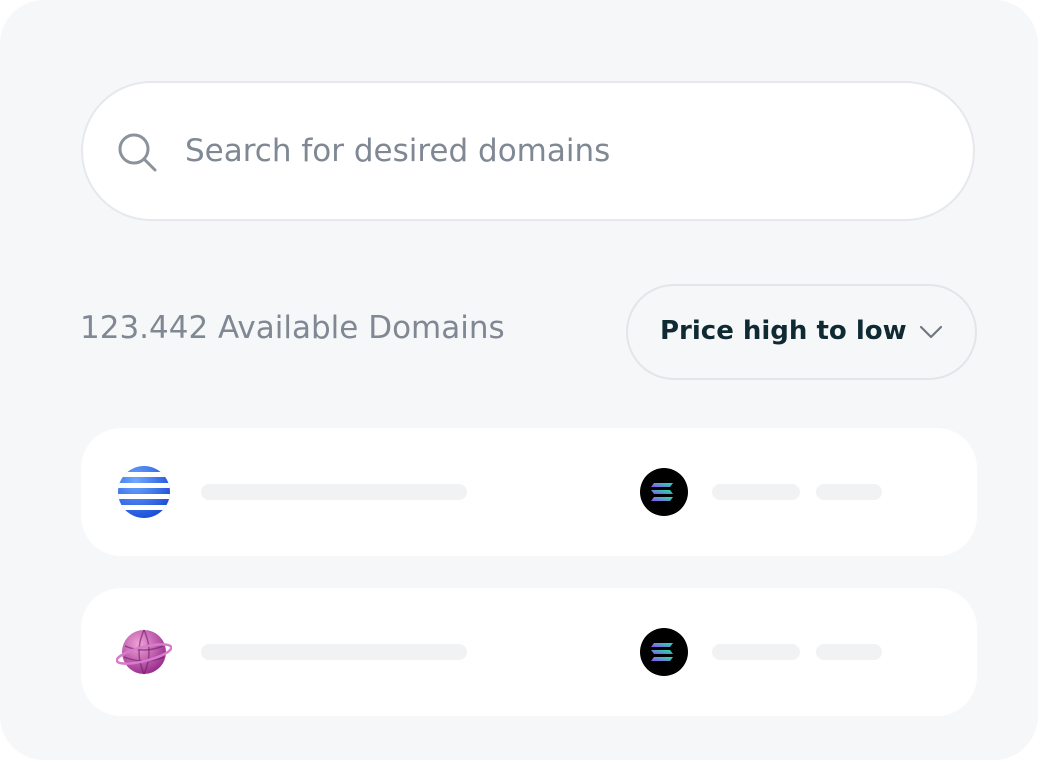 Image resolution: width=1038 pixels, height=760 pixels. I want to click on available-domains-count: 123.442 Available Domains, so click(292, 328).